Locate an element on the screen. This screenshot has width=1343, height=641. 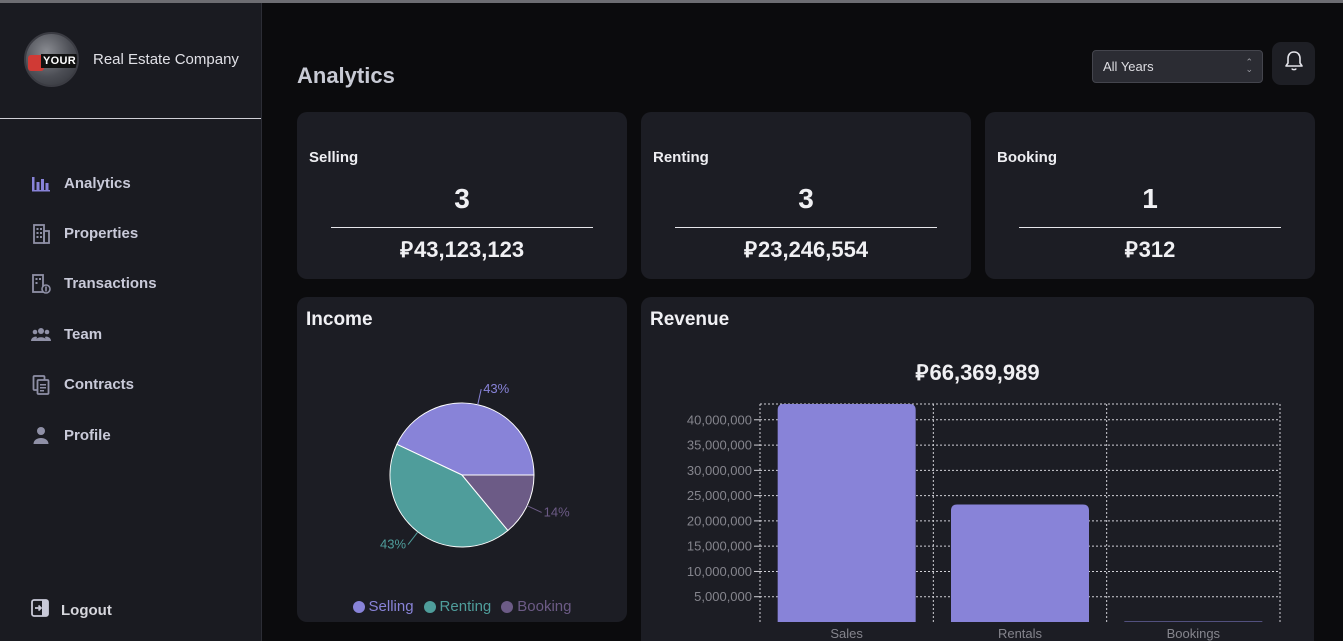
year-select-value: All Years is located at coordinates (1128, 66).